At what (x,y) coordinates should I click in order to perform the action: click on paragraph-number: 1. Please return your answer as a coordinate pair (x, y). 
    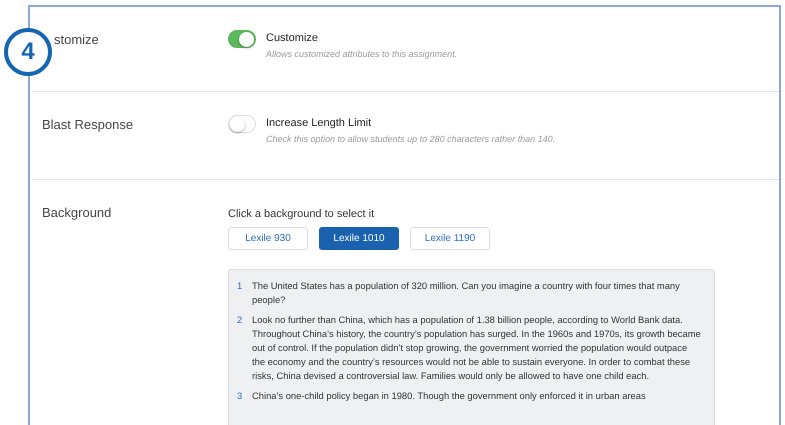
    Looking at the image, I should click on (240, 286).